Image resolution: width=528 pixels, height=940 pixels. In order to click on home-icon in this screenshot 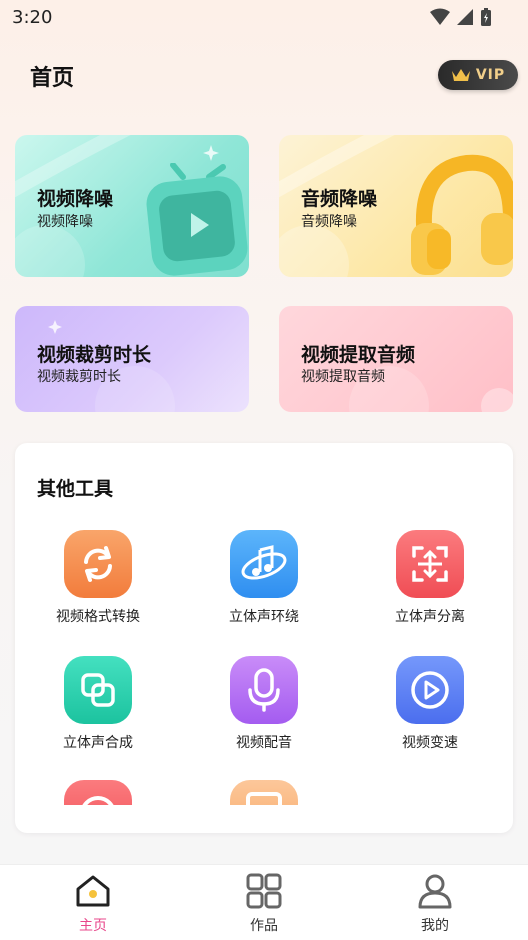, I will do `click(93, 891)`.